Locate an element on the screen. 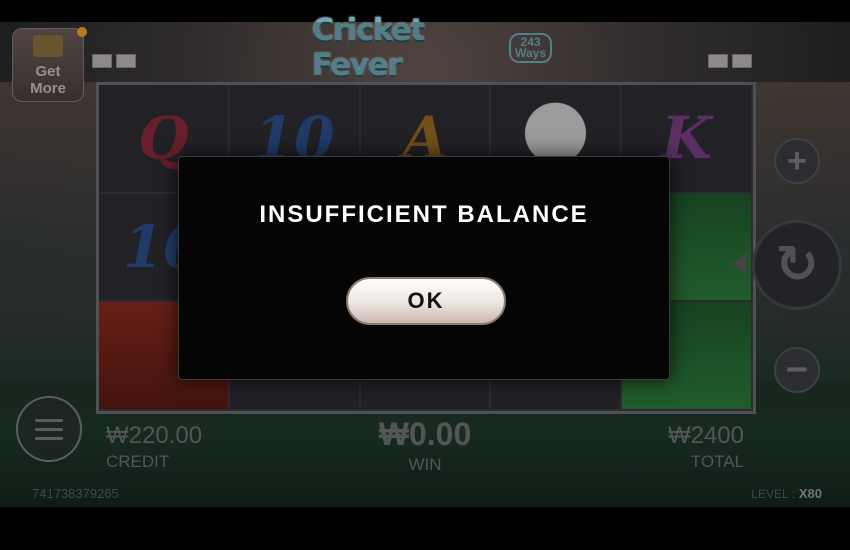 The height and width of the screenshot is (550, 850). bottom-letterbox is located at coordinates (425, 528).